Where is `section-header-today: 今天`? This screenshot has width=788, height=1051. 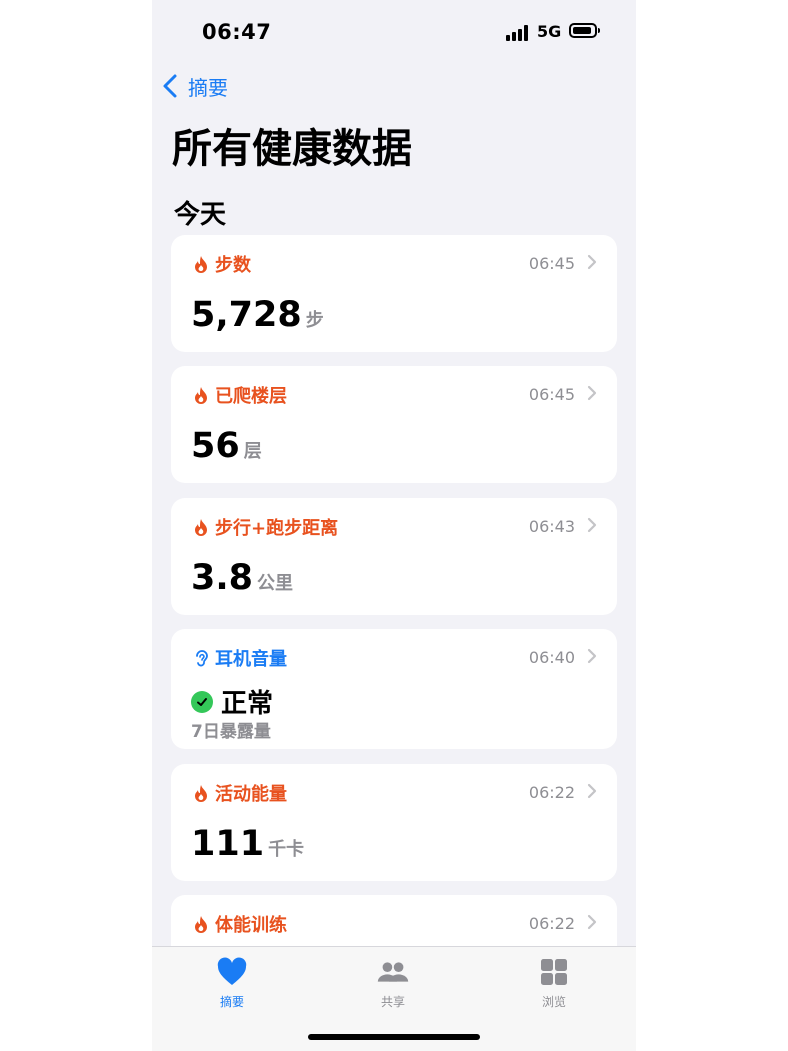 section-header-today: 今天 is located at coordinates (200, 215).